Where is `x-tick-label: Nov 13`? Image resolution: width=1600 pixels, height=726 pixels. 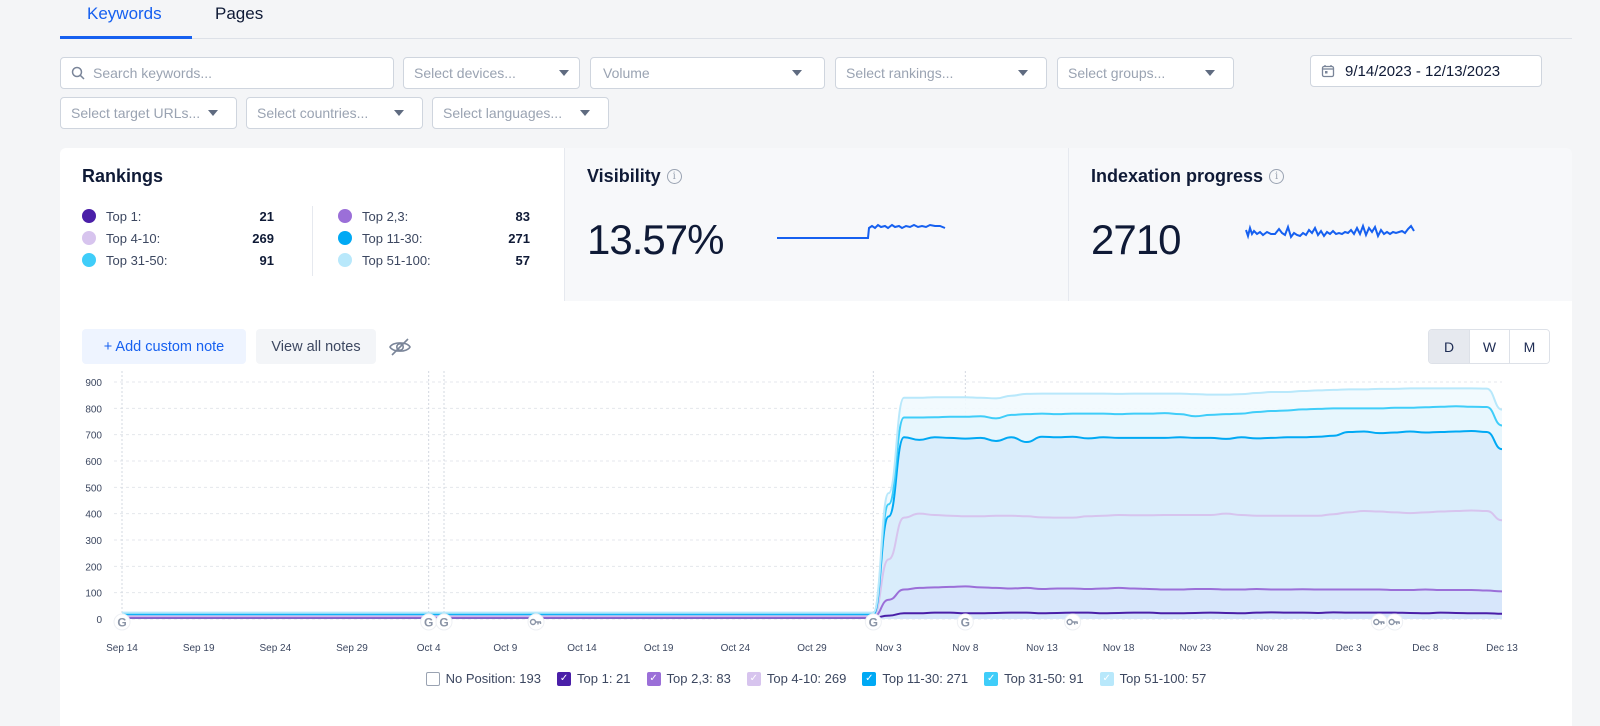
x-tick-label: Nov 13 is located at coordinates (1042, 648).